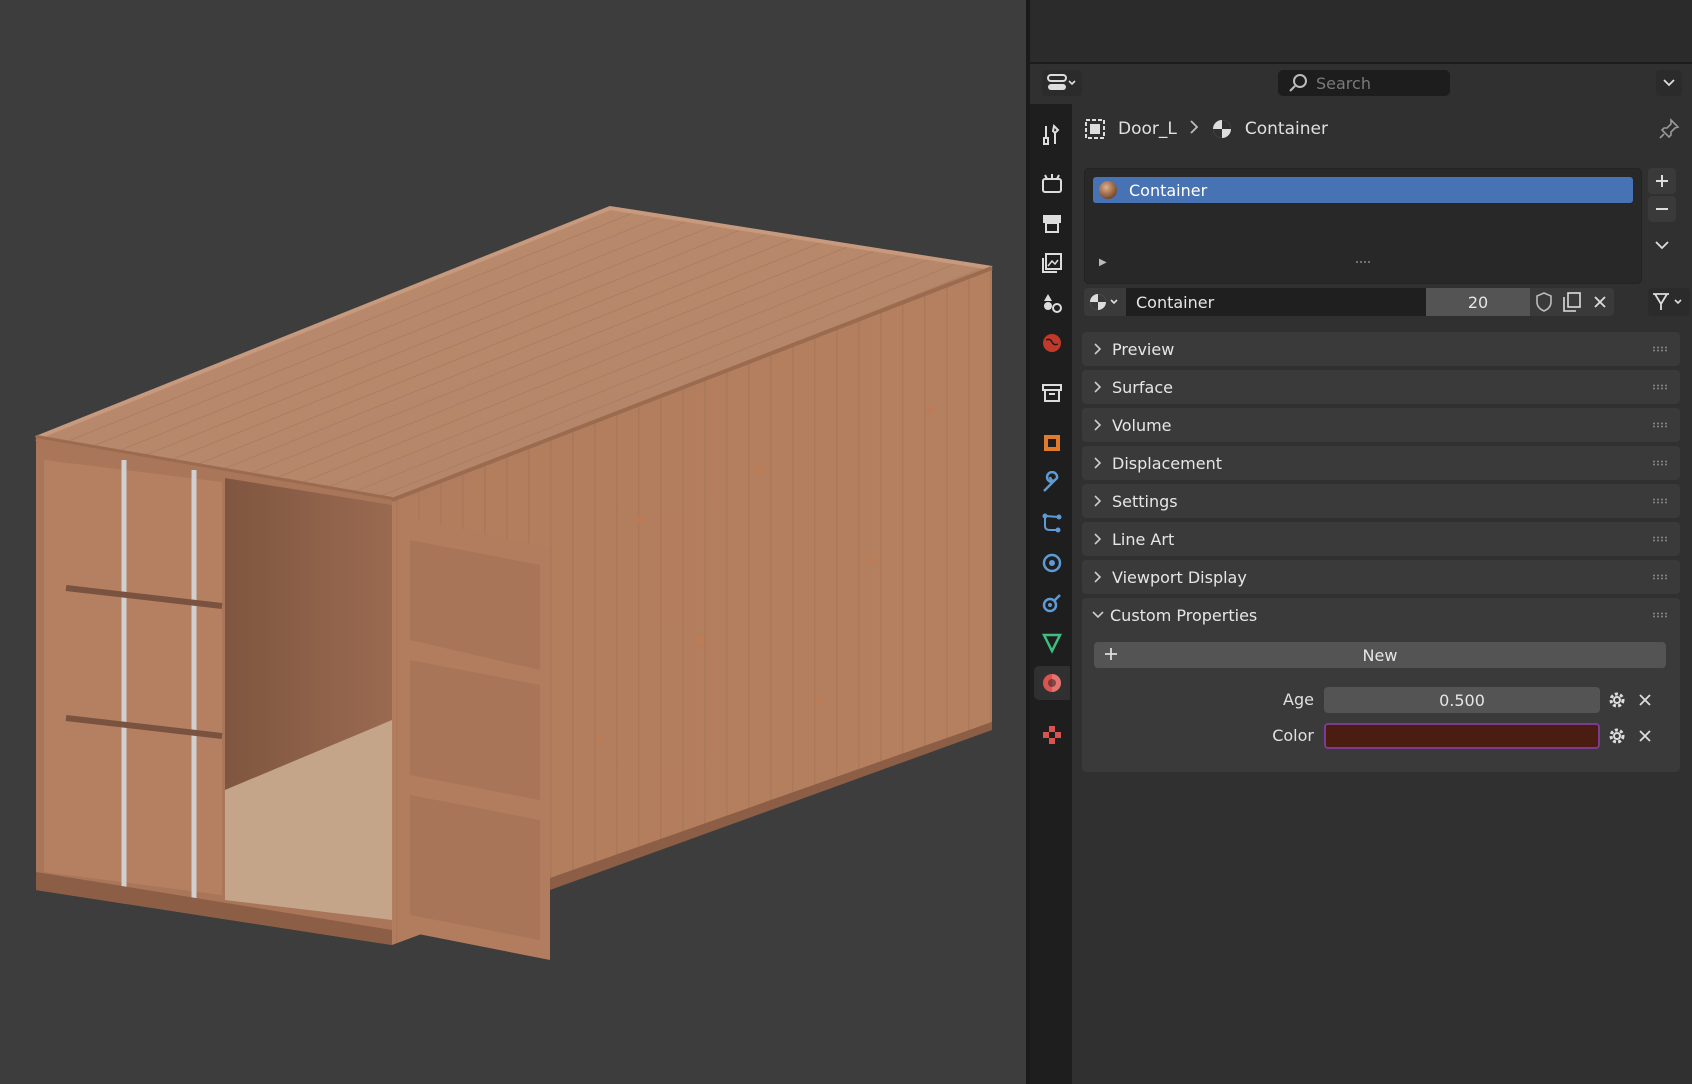 The height and width of the screenshot is (1084, 1692). Describe the element at coordinates (1276, 302) in the screenshot. I see `material-name-field: Container` at that location.